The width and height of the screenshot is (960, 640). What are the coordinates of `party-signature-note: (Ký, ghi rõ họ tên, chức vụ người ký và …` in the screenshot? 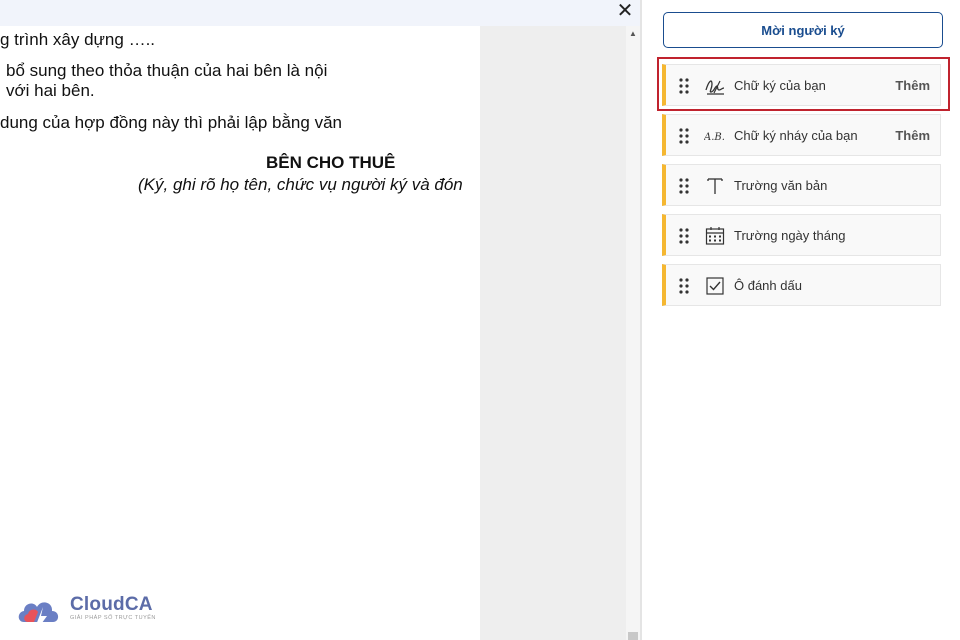 It's located at (300, 184).